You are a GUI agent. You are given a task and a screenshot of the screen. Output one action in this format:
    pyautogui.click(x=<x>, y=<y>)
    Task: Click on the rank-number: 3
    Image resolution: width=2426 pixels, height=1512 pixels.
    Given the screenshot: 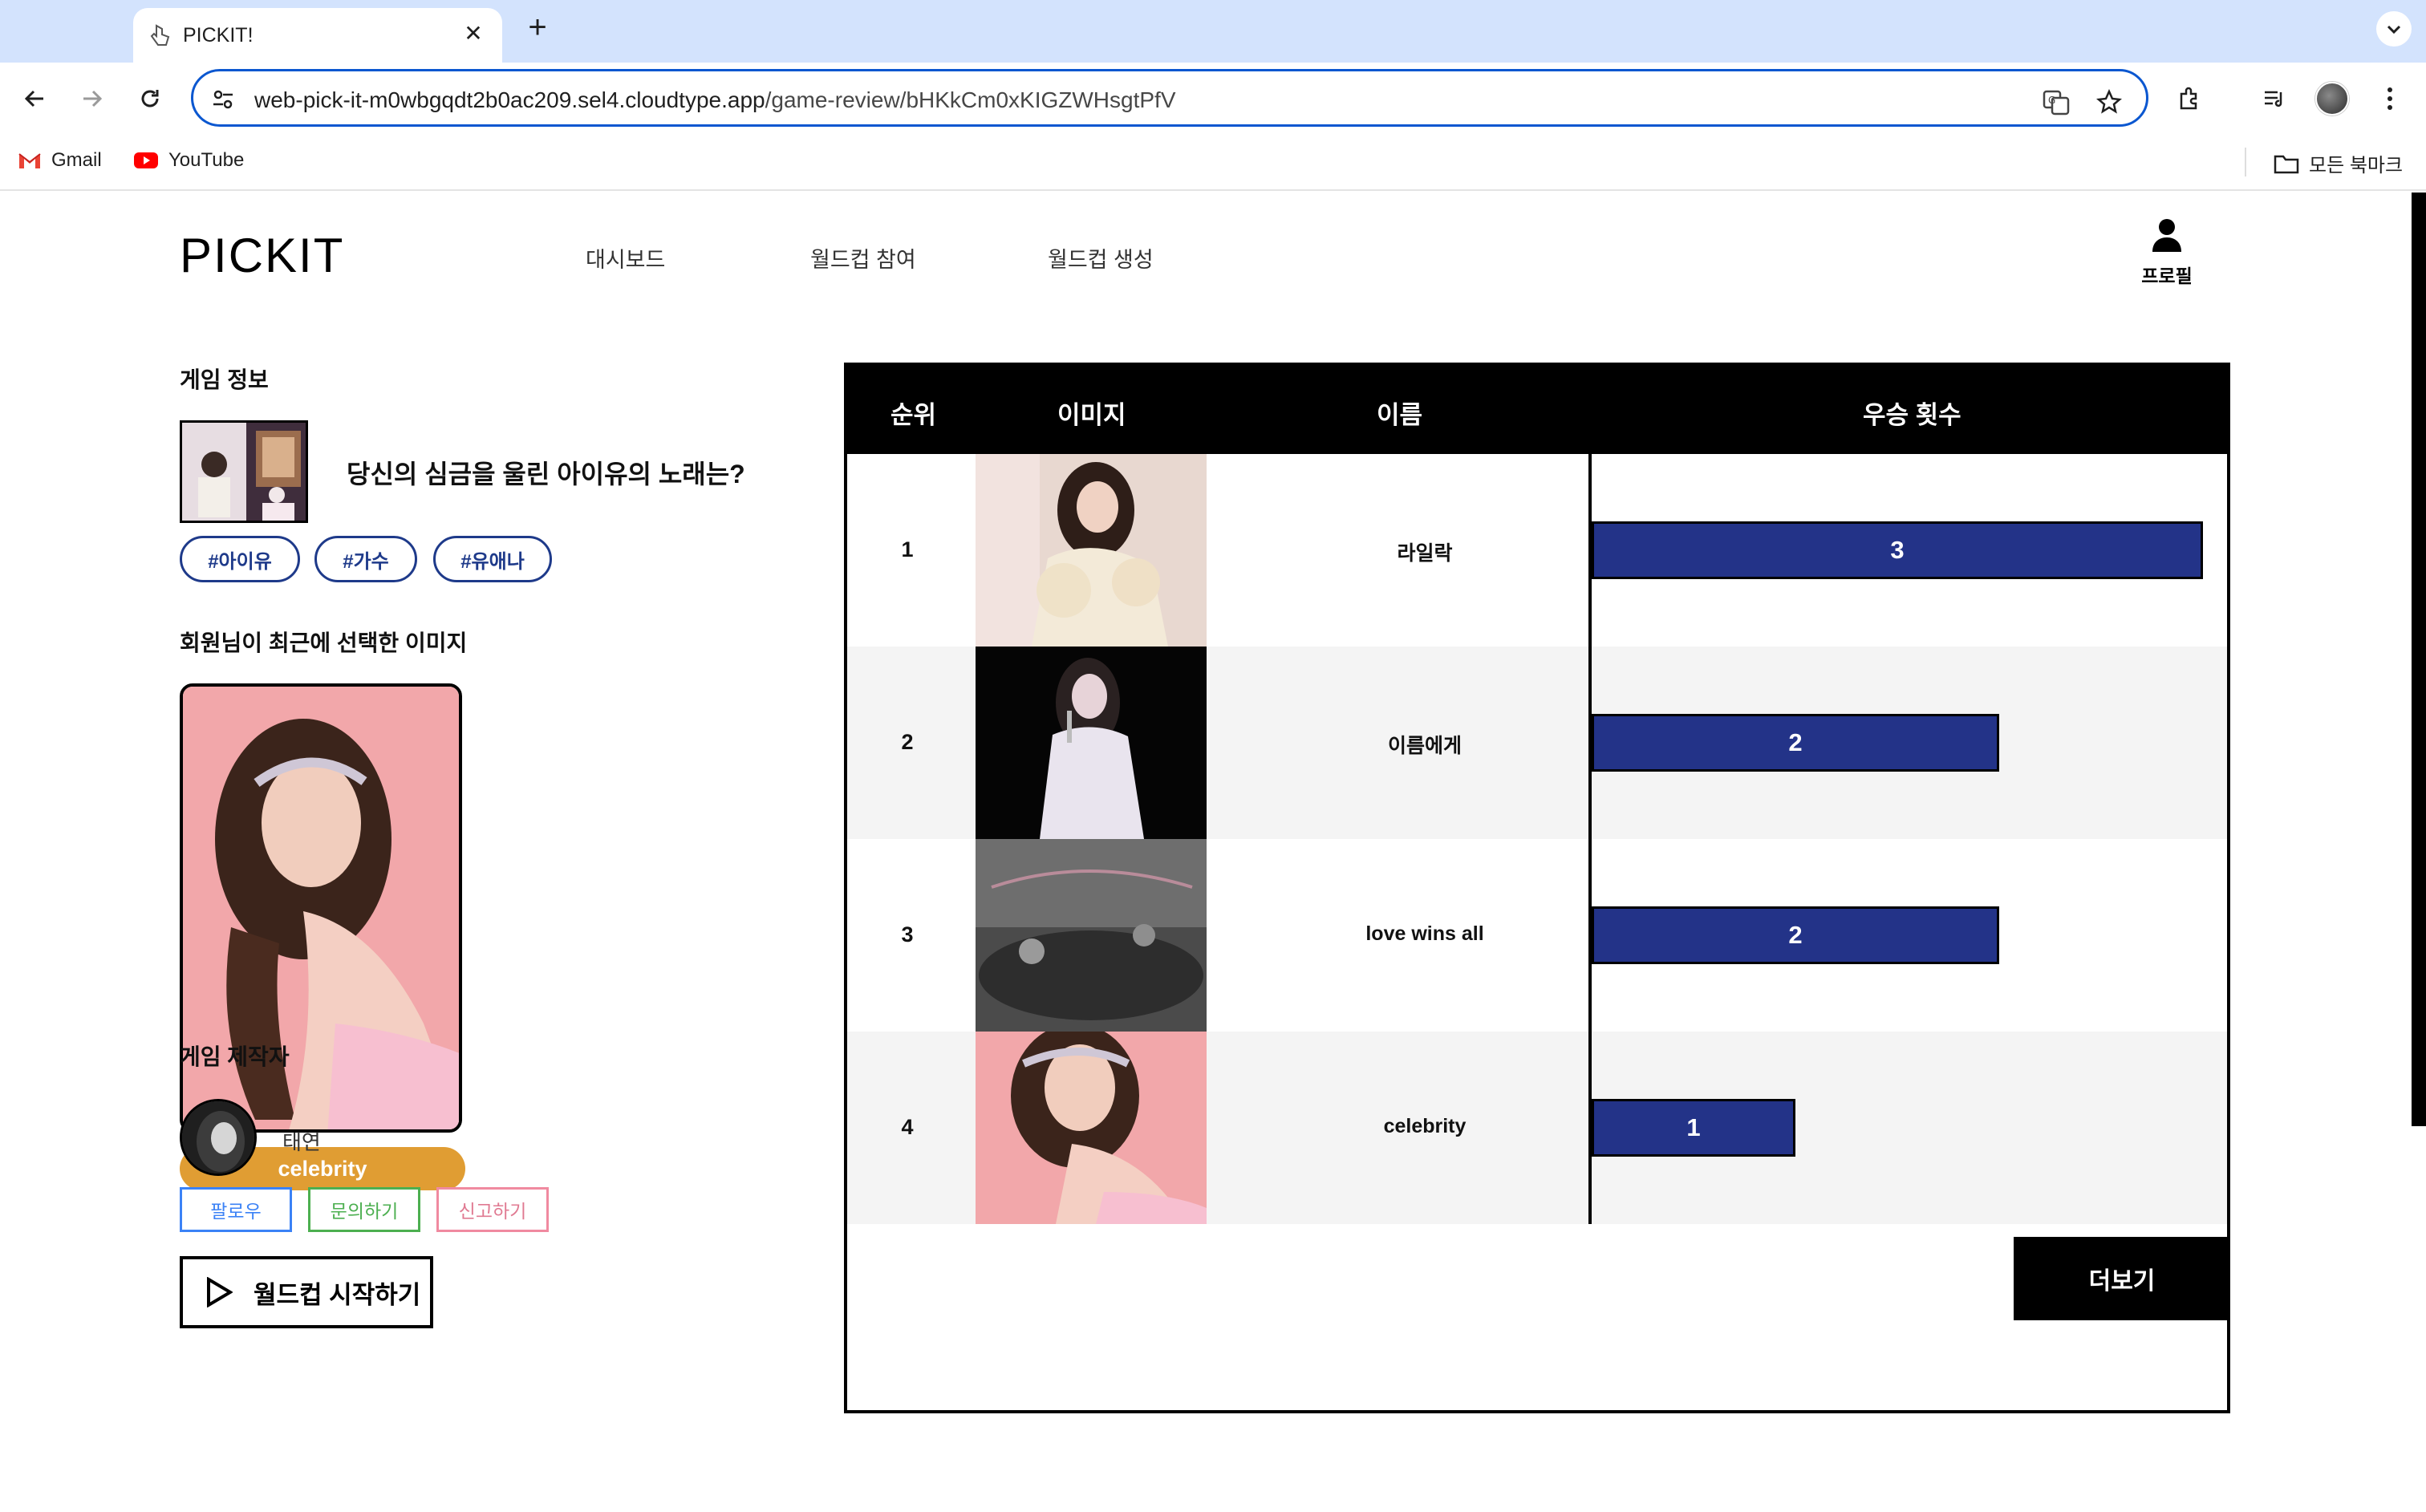 What is the action you would take?
    pyautogui.click(x=907, y=934)
    